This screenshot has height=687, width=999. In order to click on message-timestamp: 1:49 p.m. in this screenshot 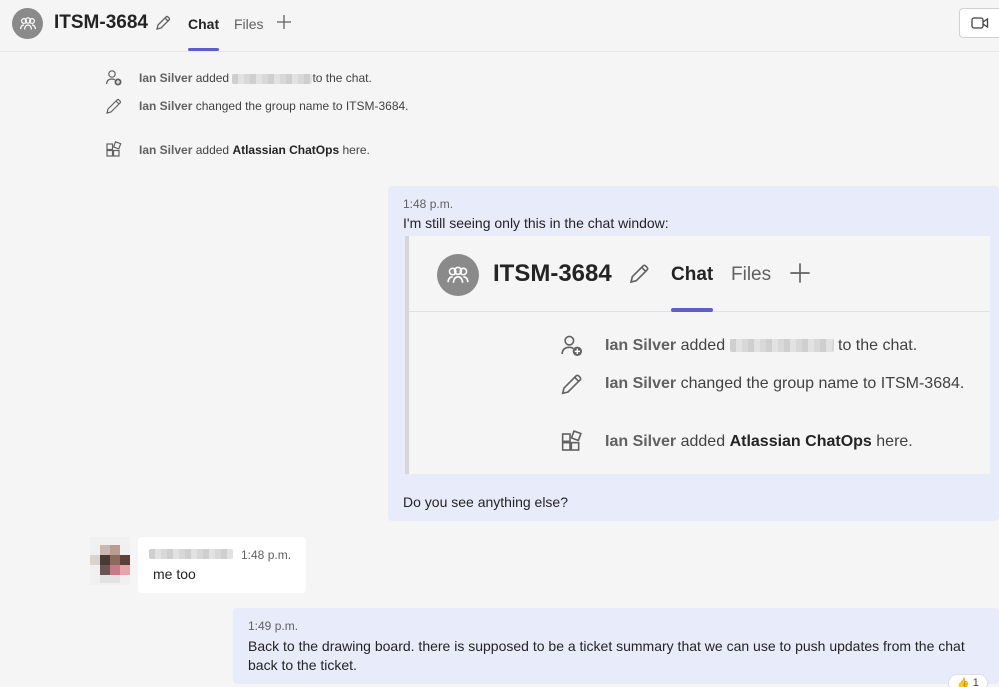, I will do `click(273, 626)`.